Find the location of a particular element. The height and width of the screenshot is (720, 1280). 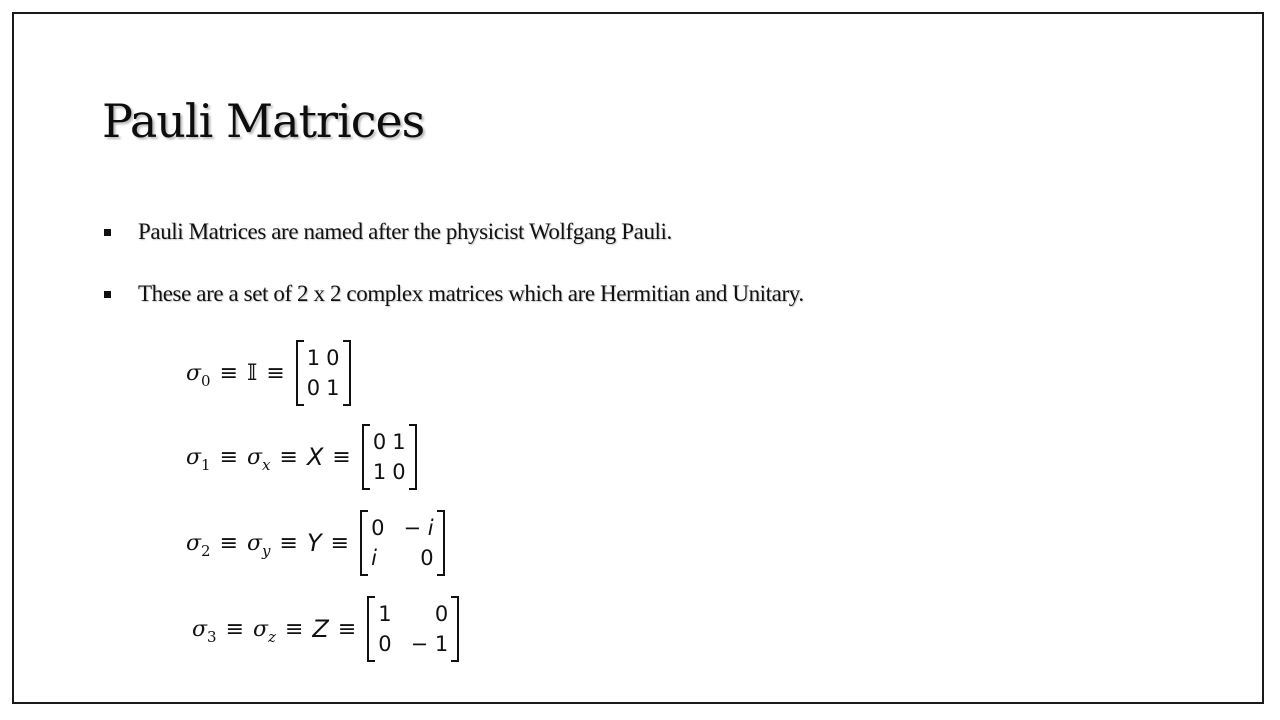

sigma-axis-symbol: σz is located at coordinates (264, 631).